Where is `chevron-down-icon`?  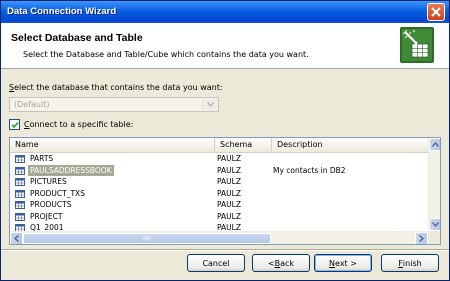
chevron-down-icon is located at coordinates (209, 104).